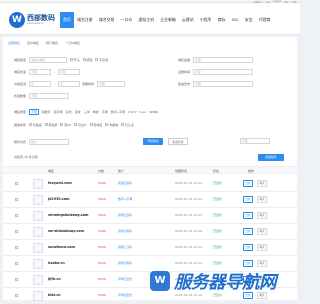  Describe the element at coordinates (101, 171) in the screenshot. I see `col-price: 价格` at that location.